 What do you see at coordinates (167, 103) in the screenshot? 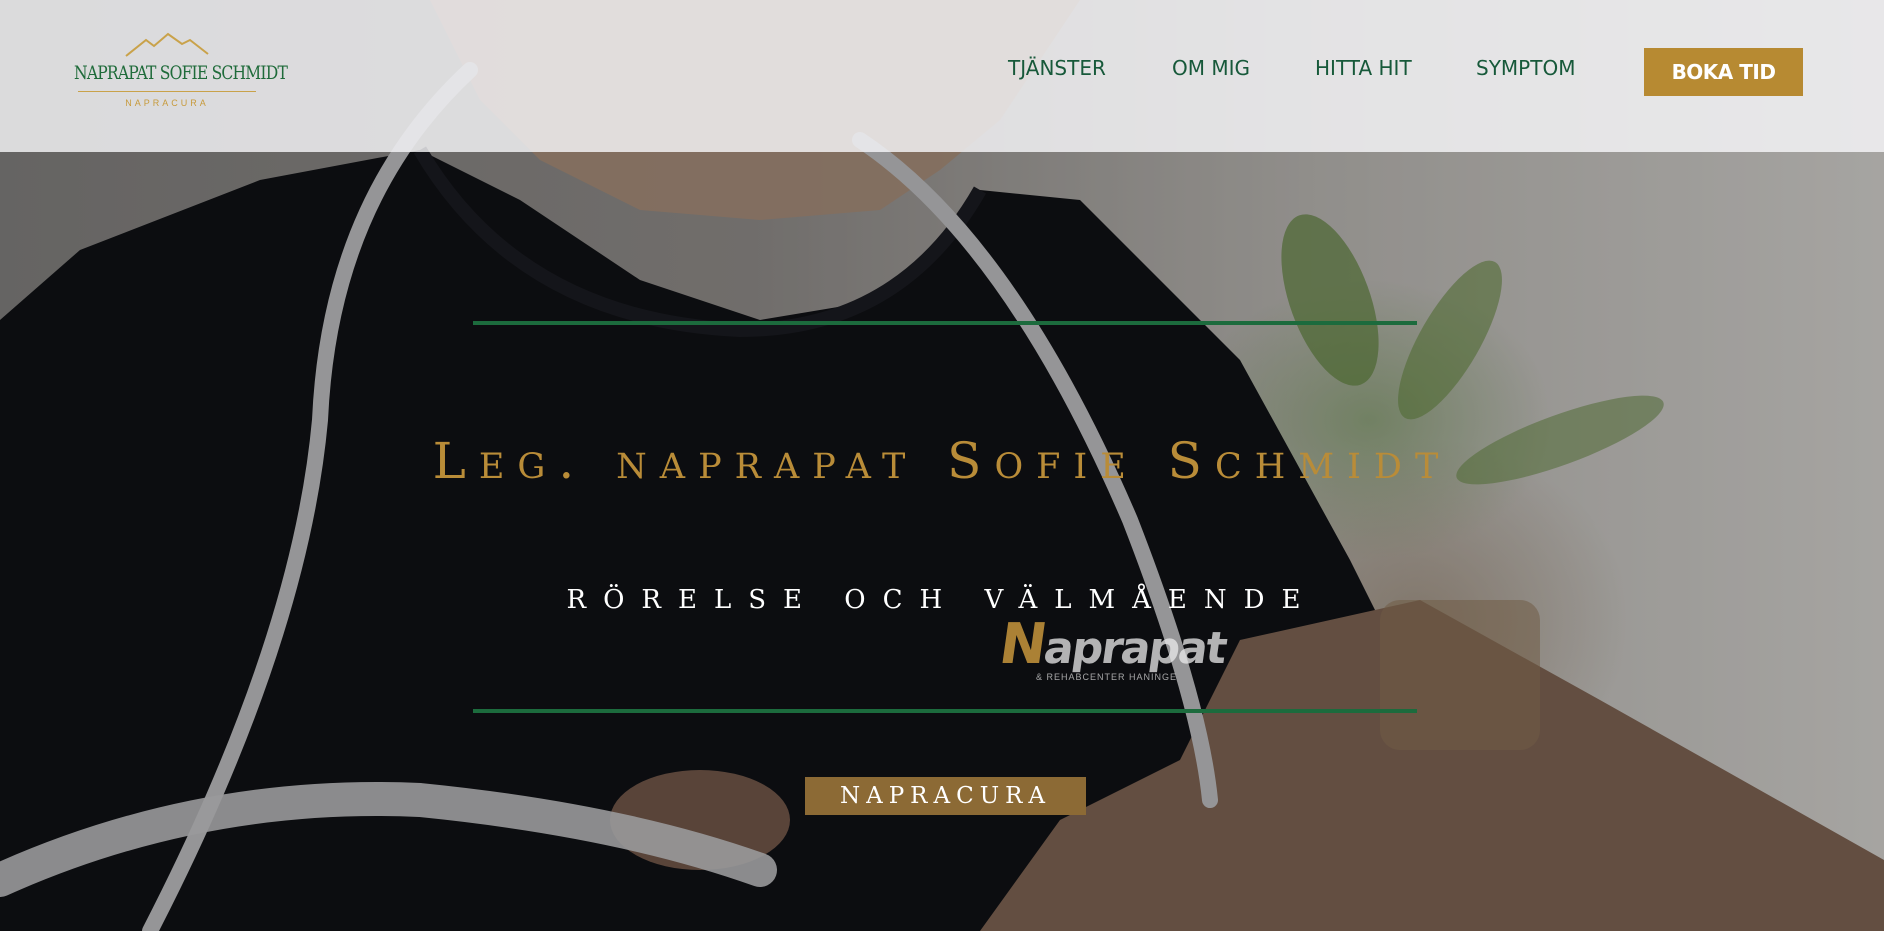
I see `logo-subtitle: NAPRACURA` at bounding box center [167, 103].